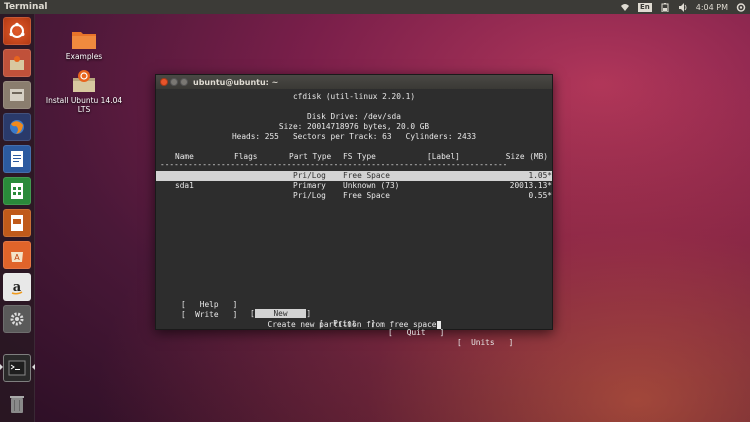 This screenshot has width=750, height=422. I want to click on launcher: A a, so click(17, 218).